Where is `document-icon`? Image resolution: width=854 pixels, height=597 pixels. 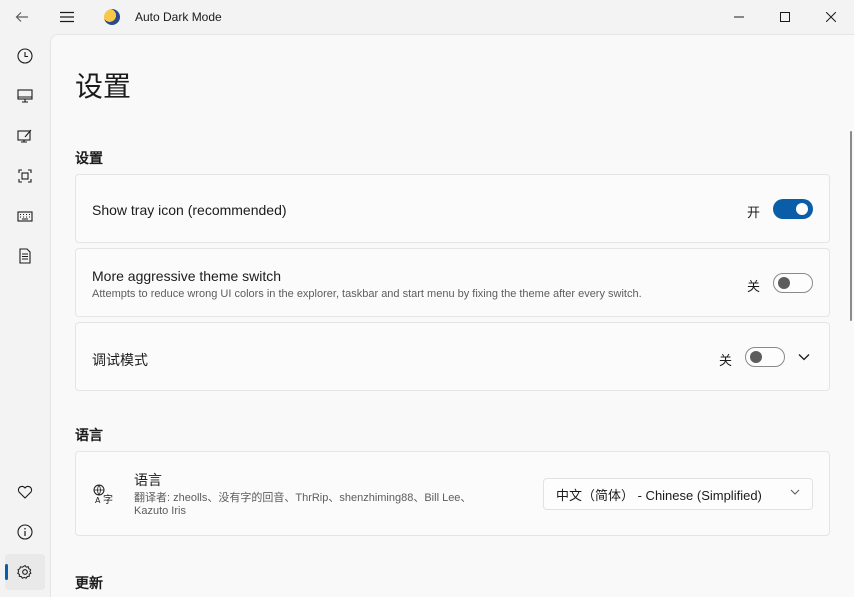
document-icon is located at coordinates (25, 256).